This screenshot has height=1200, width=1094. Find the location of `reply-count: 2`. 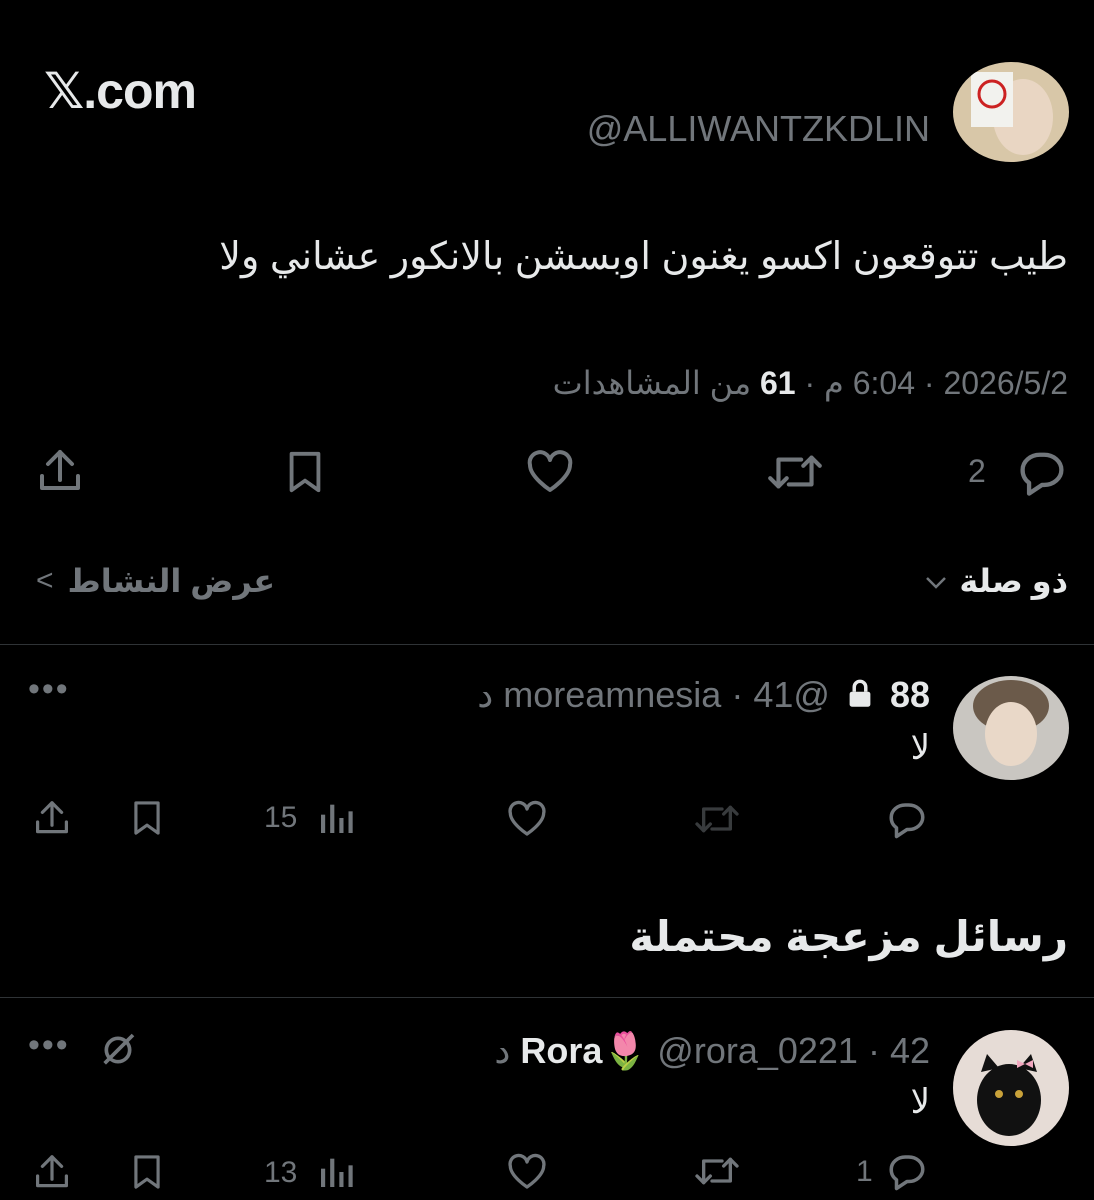

reply-count: 2 is located at coordinates (977, 471).